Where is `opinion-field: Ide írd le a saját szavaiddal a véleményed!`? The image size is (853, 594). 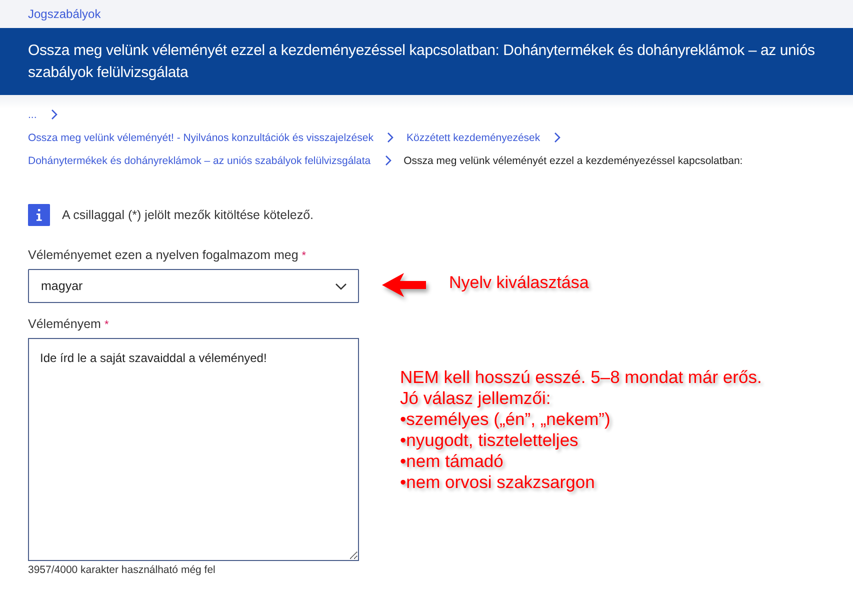
opinion-field: Ide írd le a saját szavaiddal a véleményed! is located at coordinates (193, 449).